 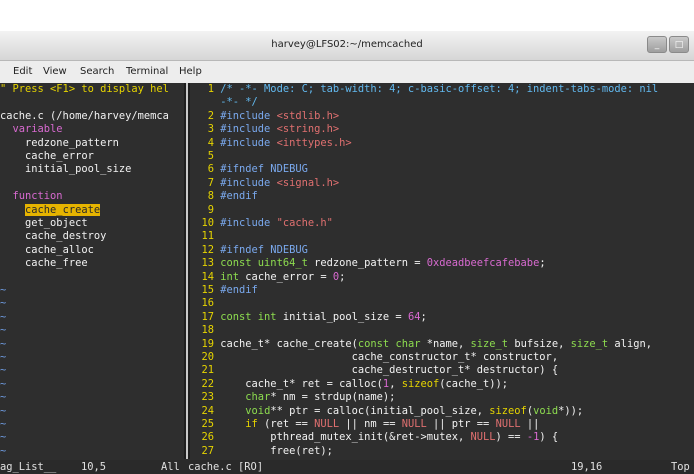 What do you see at coordinates (533, 437) in the screenshot?
I see `code-token: -1` at bounding box center [533, 437].